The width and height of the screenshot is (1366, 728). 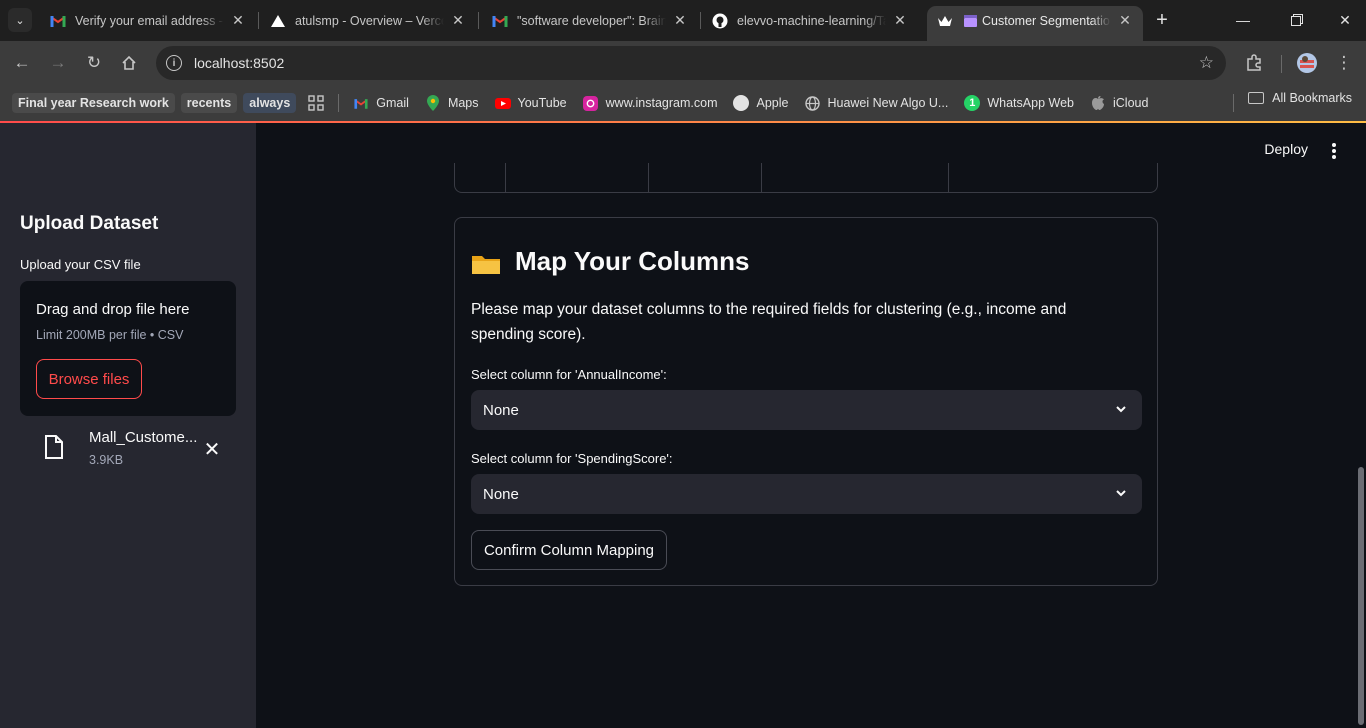 I want to click on tab-gmail-verify: Verify your email address - c ✕, so click(x=148, y=20).